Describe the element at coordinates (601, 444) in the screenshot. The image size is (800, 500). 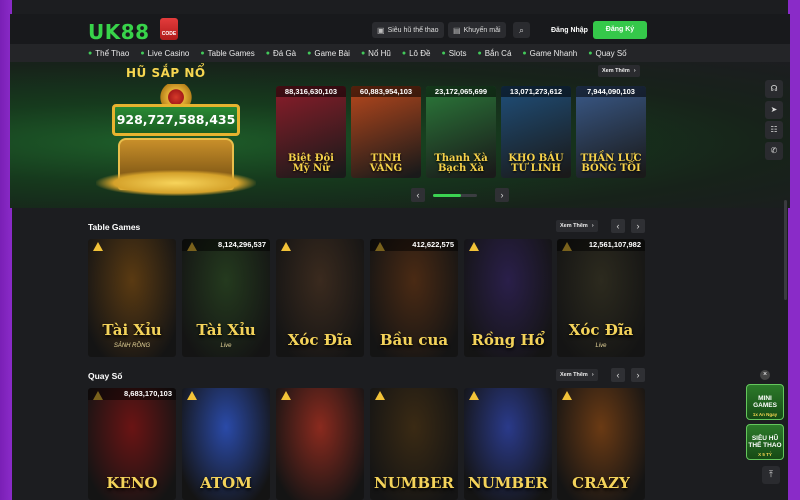
I see `lottery-game-card: CRAZY` at that location.